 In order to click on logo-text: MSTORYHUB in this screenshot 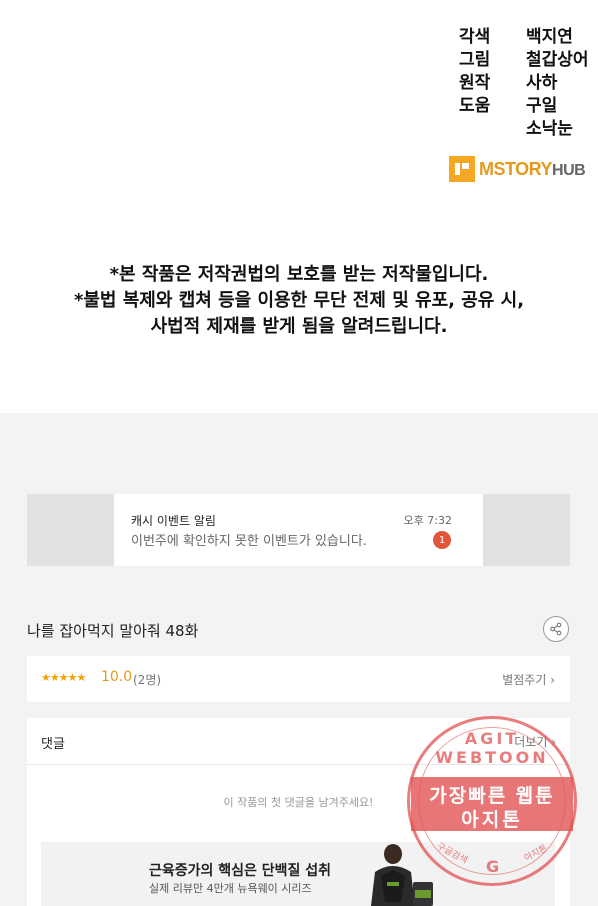, I will do `click(532, 168)`.